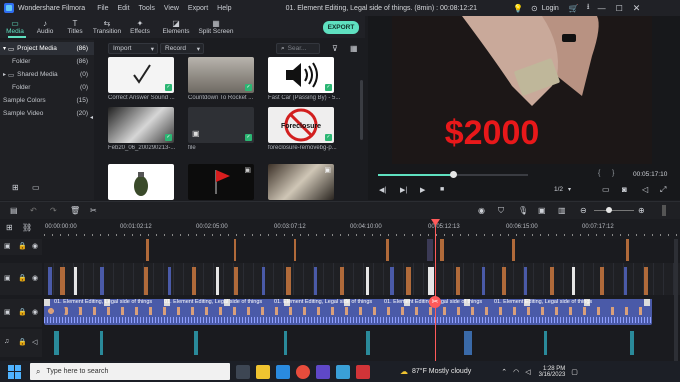  I want to click on grid-view-icon: ▦, so click(354, 48).